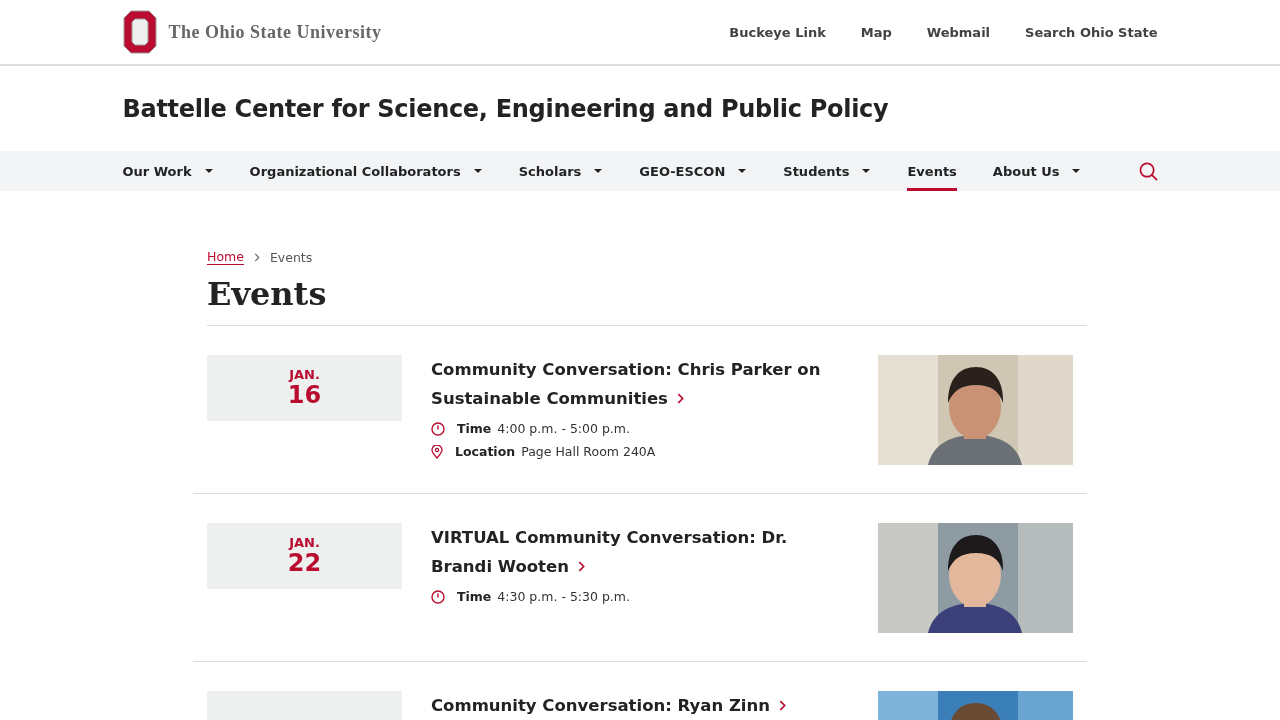 The image size is (1280, 720). I want to click on nav-tab: Students, so click(827, 171).